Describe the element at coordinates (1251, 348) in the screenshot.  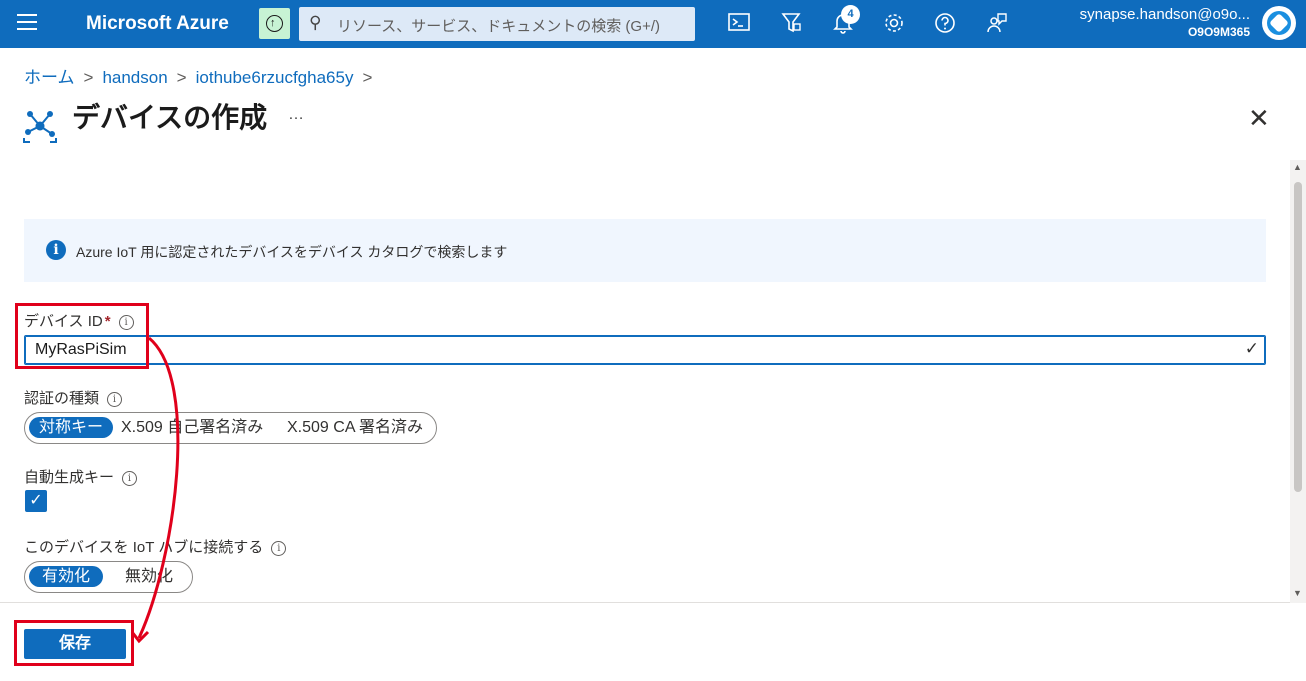
I see `valid-check-icon: ✓` at that location.